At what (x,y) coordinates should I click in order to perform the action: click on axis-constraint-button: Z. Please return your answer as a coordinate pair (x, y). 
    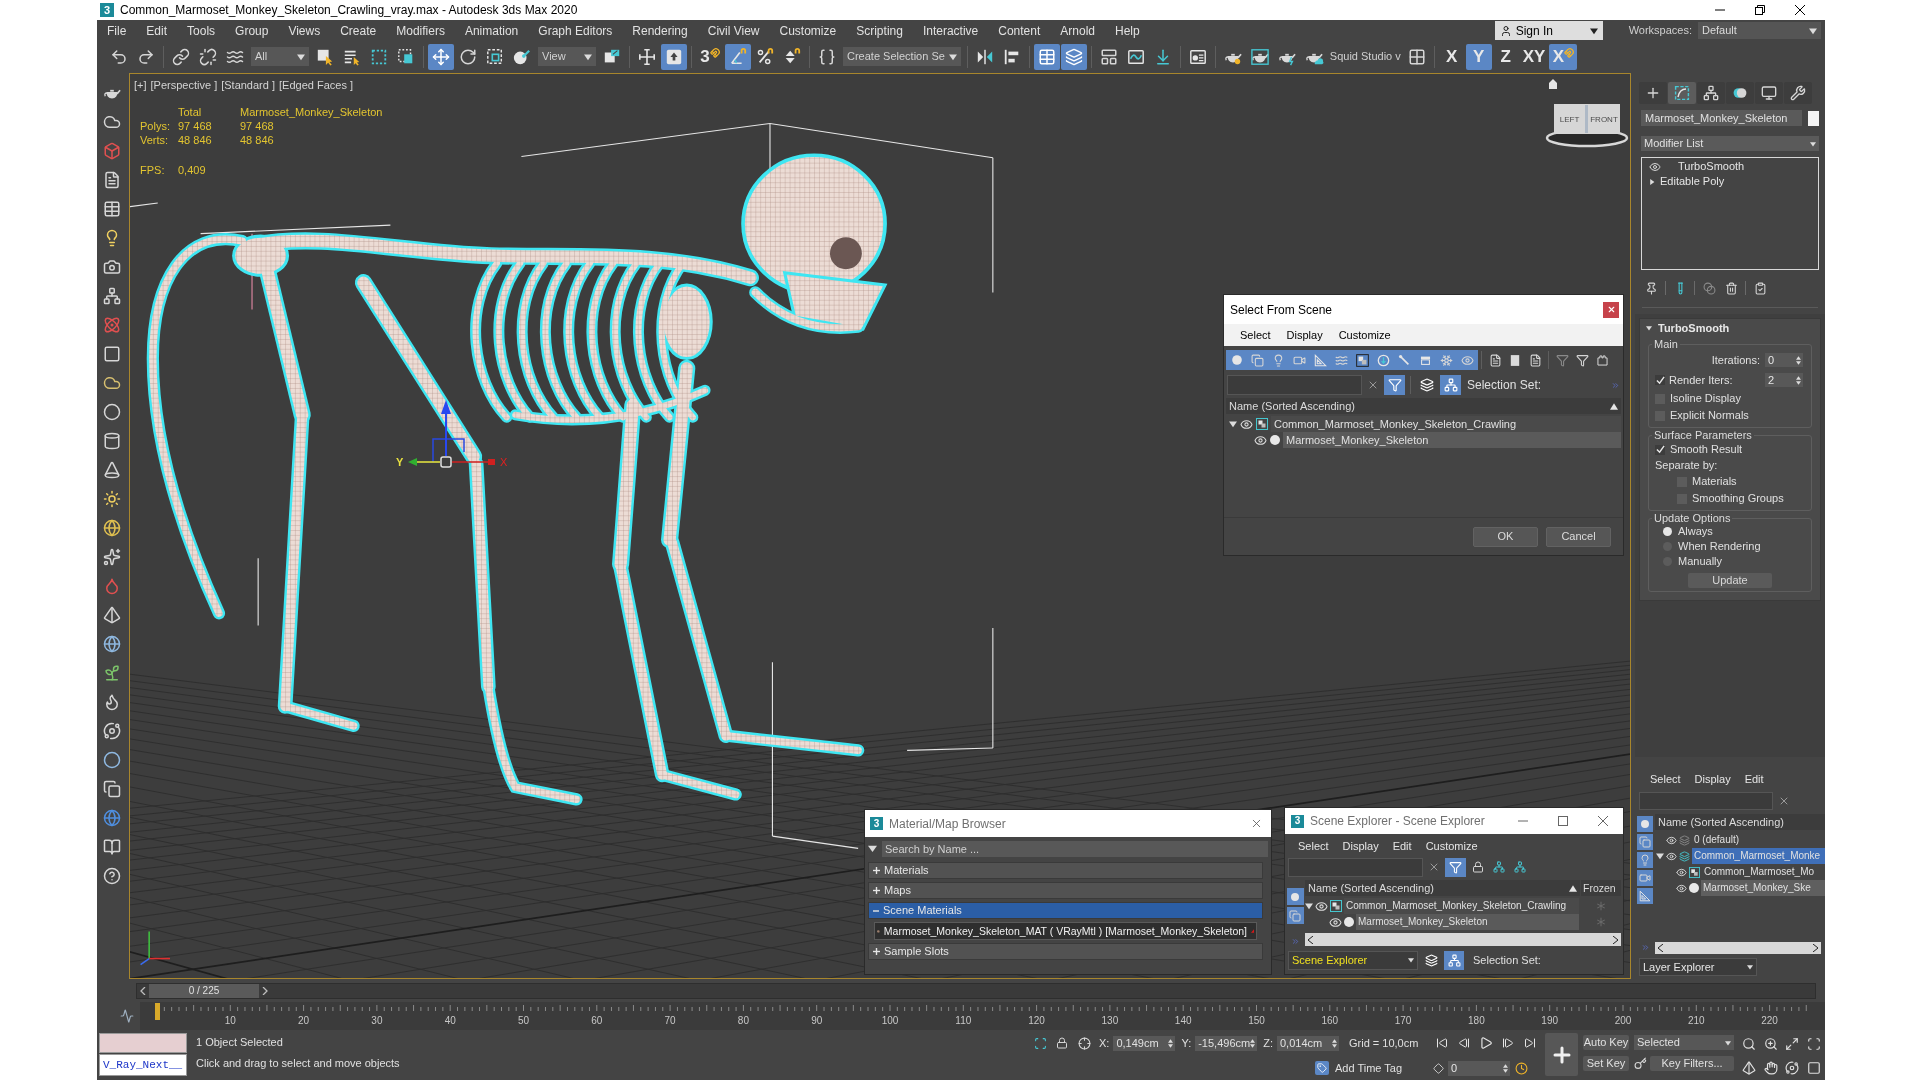
    Looking at the image, I should click on (1505, 56).